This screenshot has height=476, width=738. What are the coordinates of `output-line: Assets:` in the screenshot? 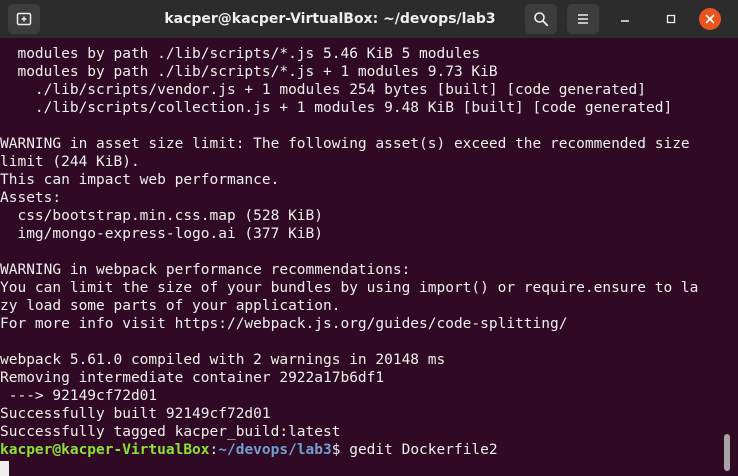 It's located at (31, 198).